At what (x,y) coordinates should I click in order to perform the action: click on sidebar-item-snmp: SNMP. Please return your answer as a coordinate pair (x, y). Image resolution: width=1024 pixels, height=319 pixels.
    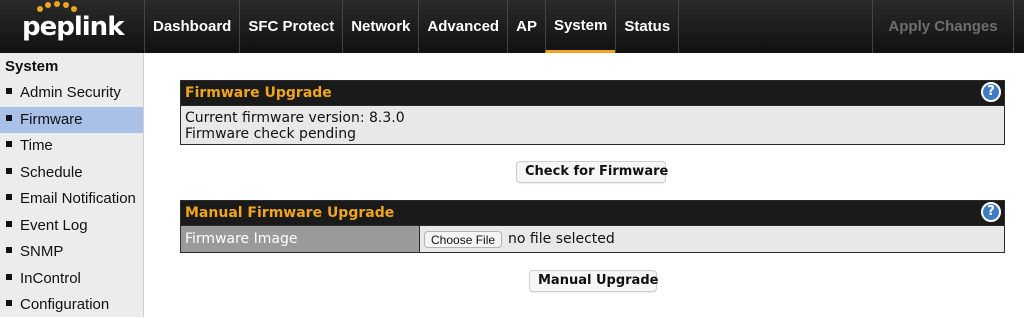
    Looking at the image, I should click on (71, 252).